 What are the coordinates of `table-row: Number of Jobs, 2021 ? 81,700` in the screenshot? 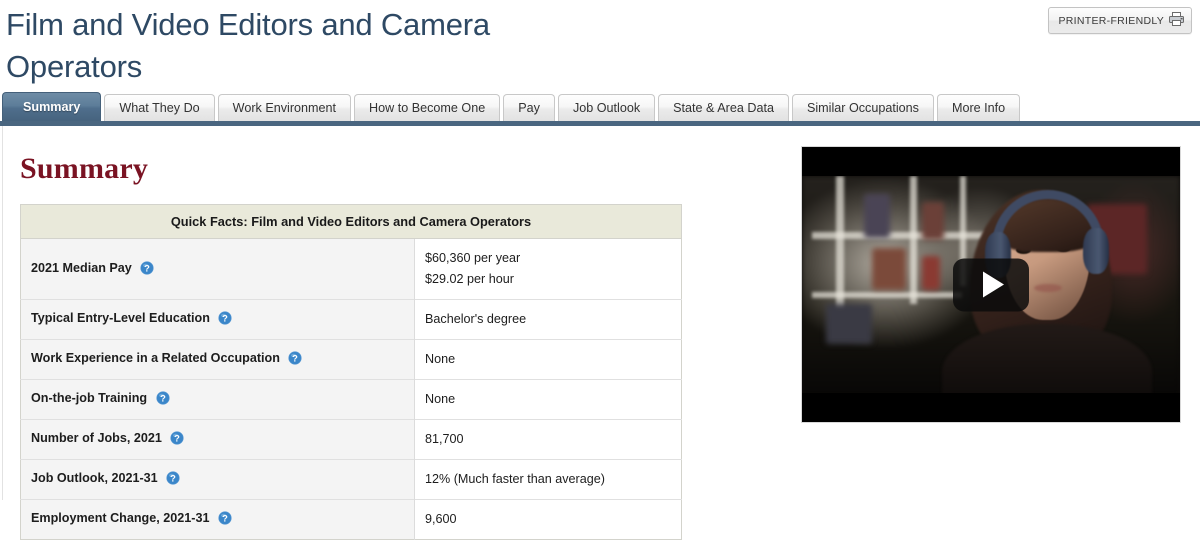 It's located at (351, 439).